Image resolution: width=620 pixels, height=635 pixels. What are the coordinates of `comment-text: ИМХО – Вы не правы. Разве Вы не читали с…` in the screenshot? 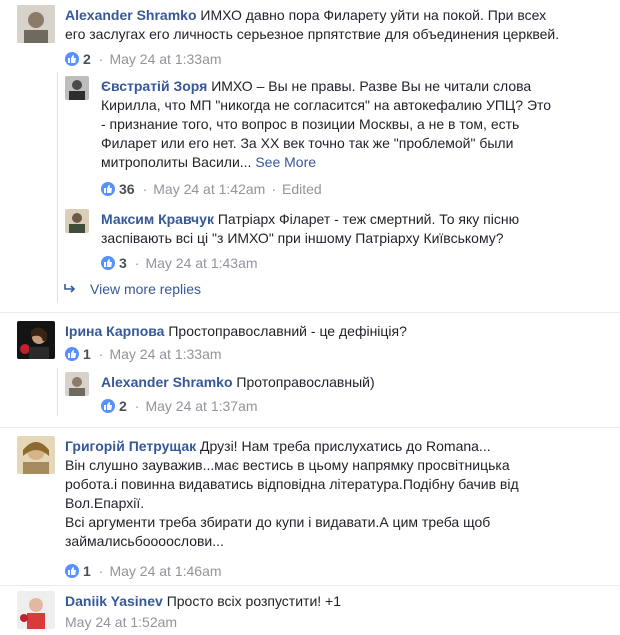 It's located at (371, 86).